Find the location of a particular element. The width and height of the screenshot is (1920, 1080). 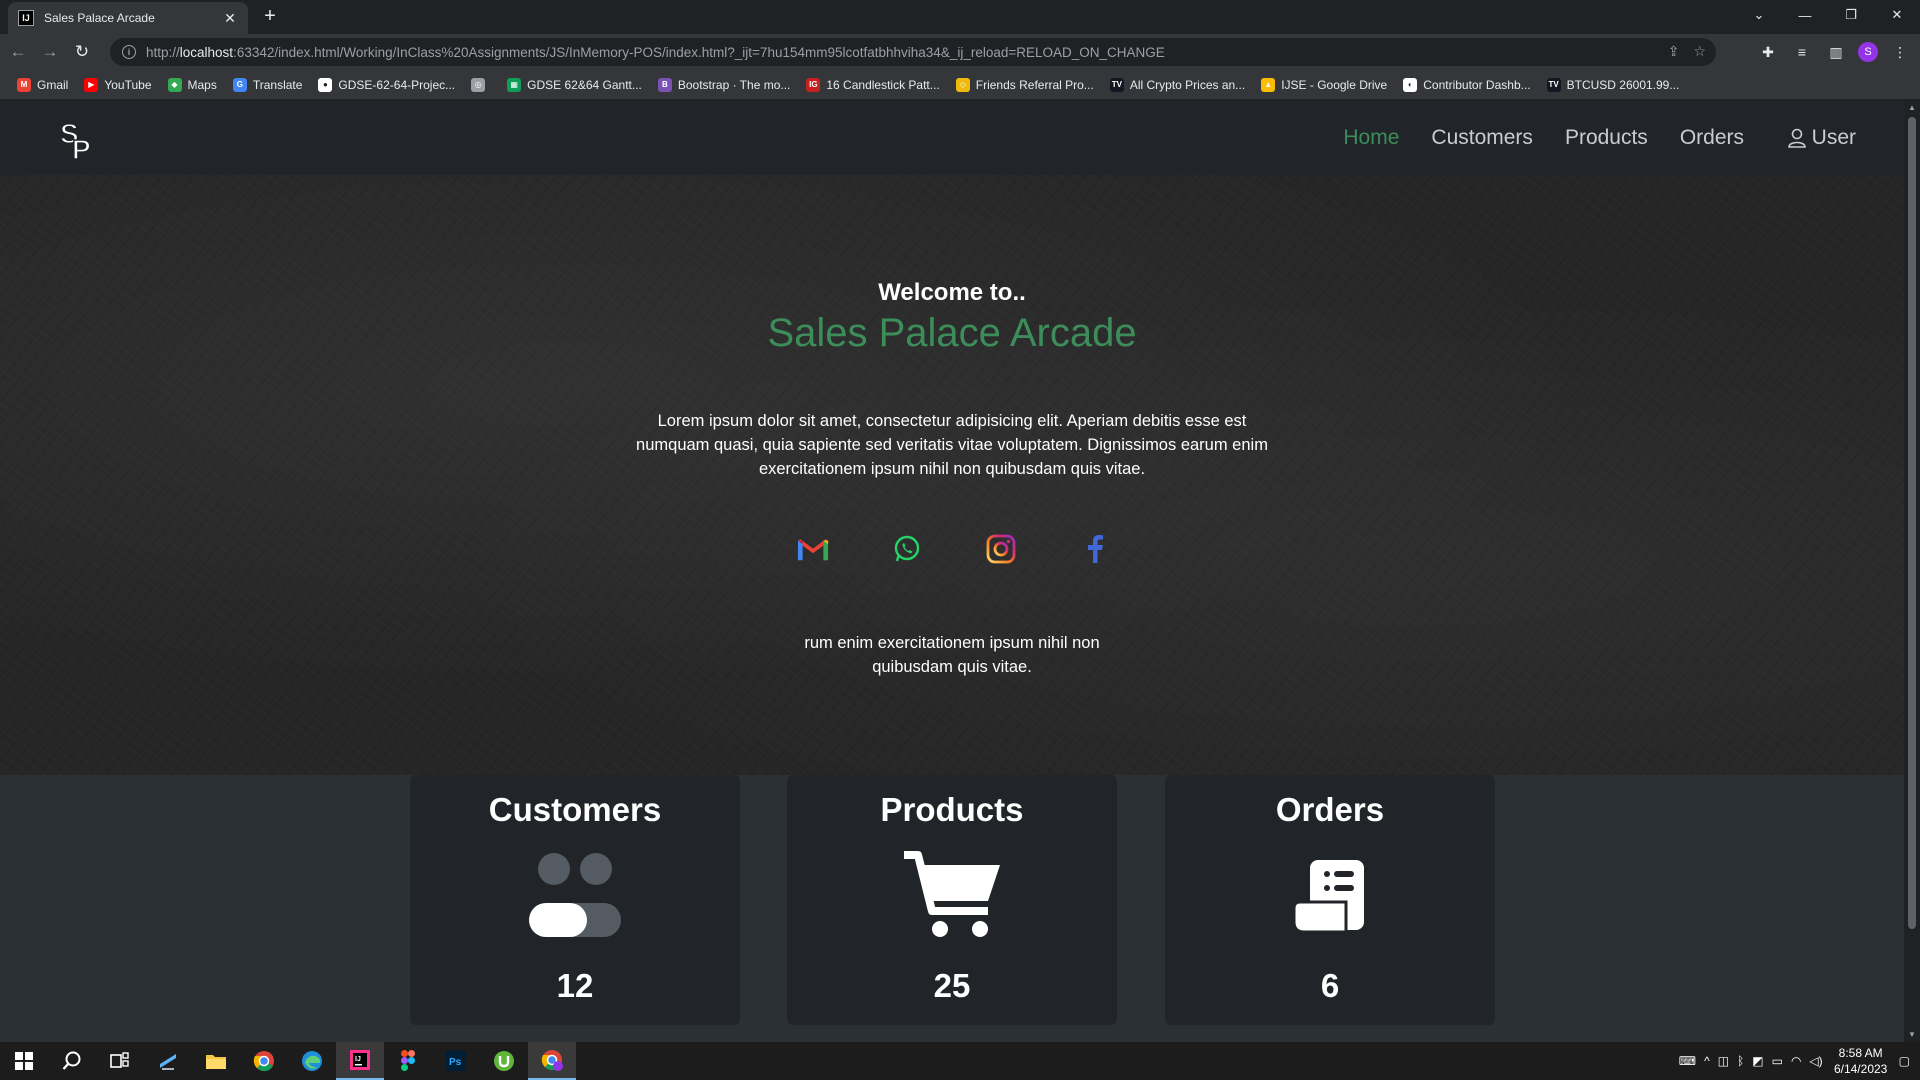

products-card: Products 25 is located at coordinates (952, 900).